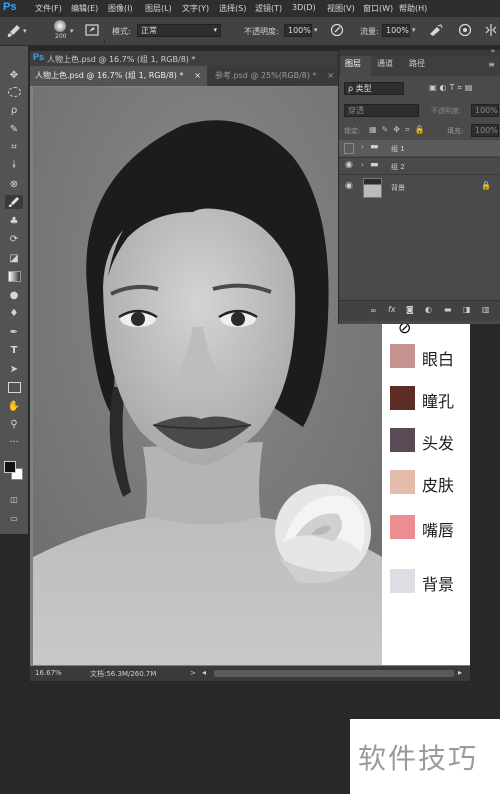  What do you see at coordinates (398, 149) in the screenshot?
I see `layer-name: 组 1` at bounding box center [398, 149].